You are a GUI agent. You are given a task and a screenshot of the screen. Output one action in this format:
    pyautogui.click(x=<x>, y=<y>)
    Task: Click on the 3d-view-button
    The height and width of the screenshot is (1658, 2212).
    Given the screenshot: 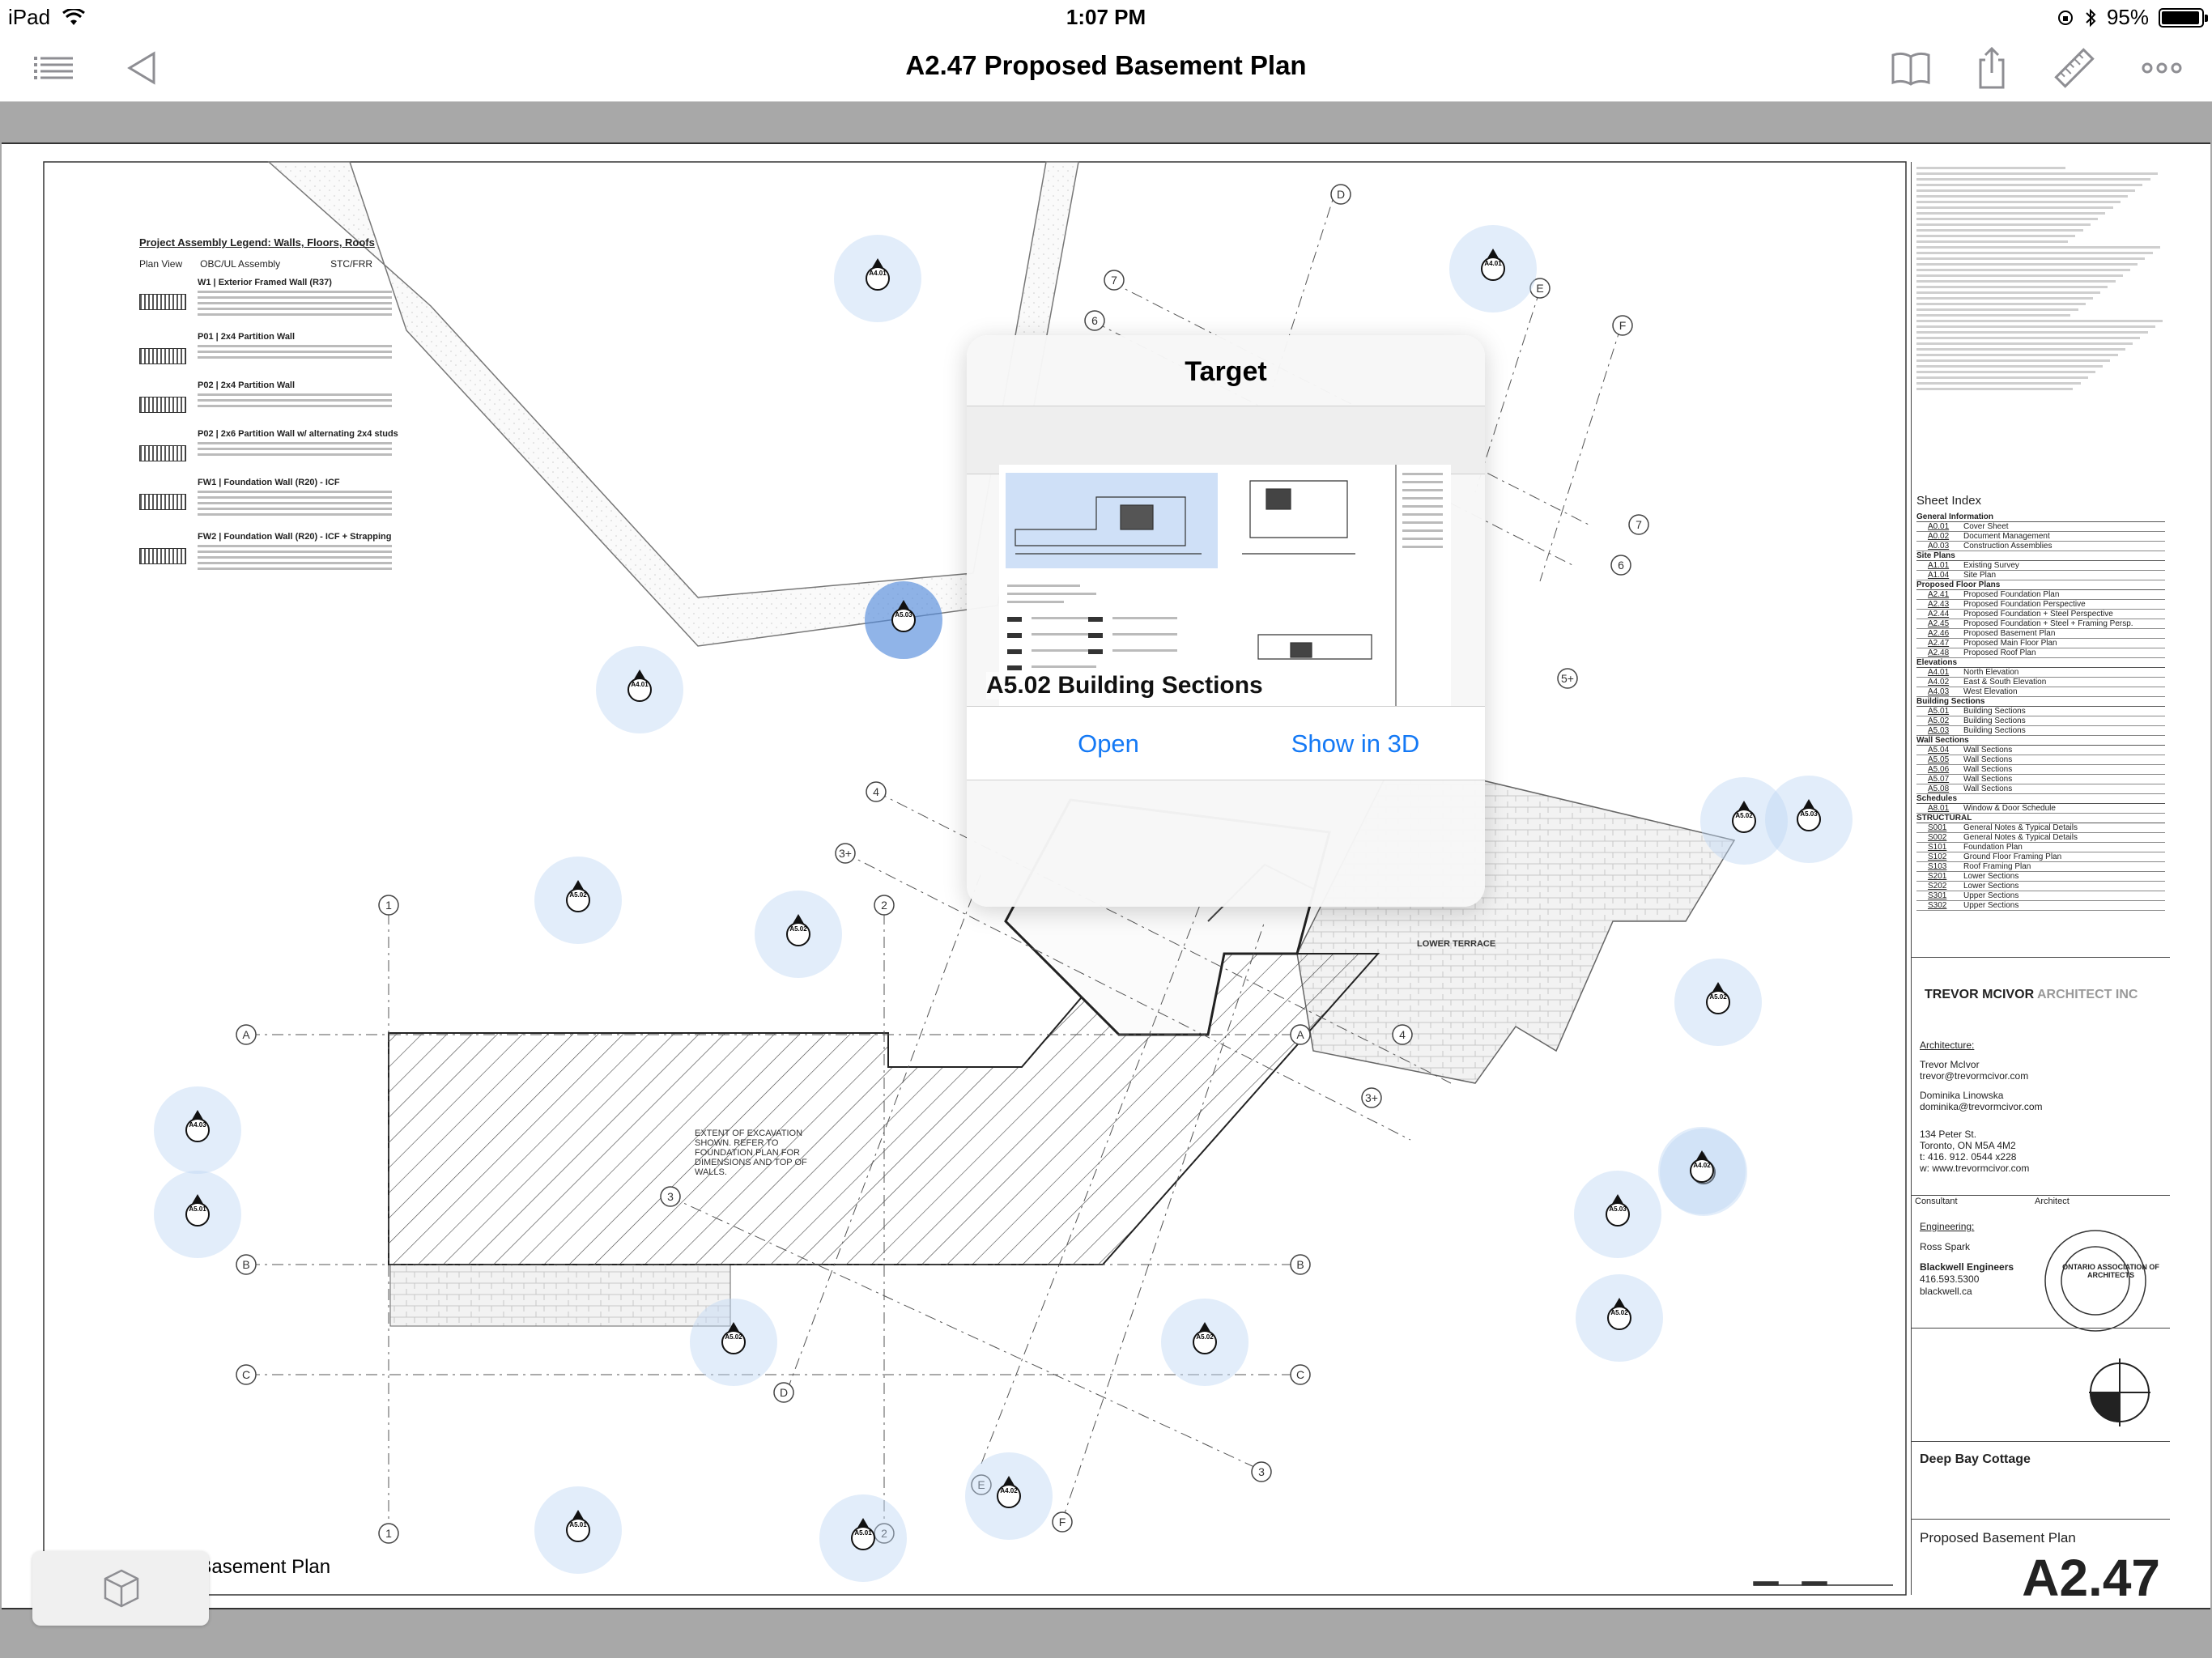 What is the action you would take?
    pyautogui.click(x=121, y=1588)
    